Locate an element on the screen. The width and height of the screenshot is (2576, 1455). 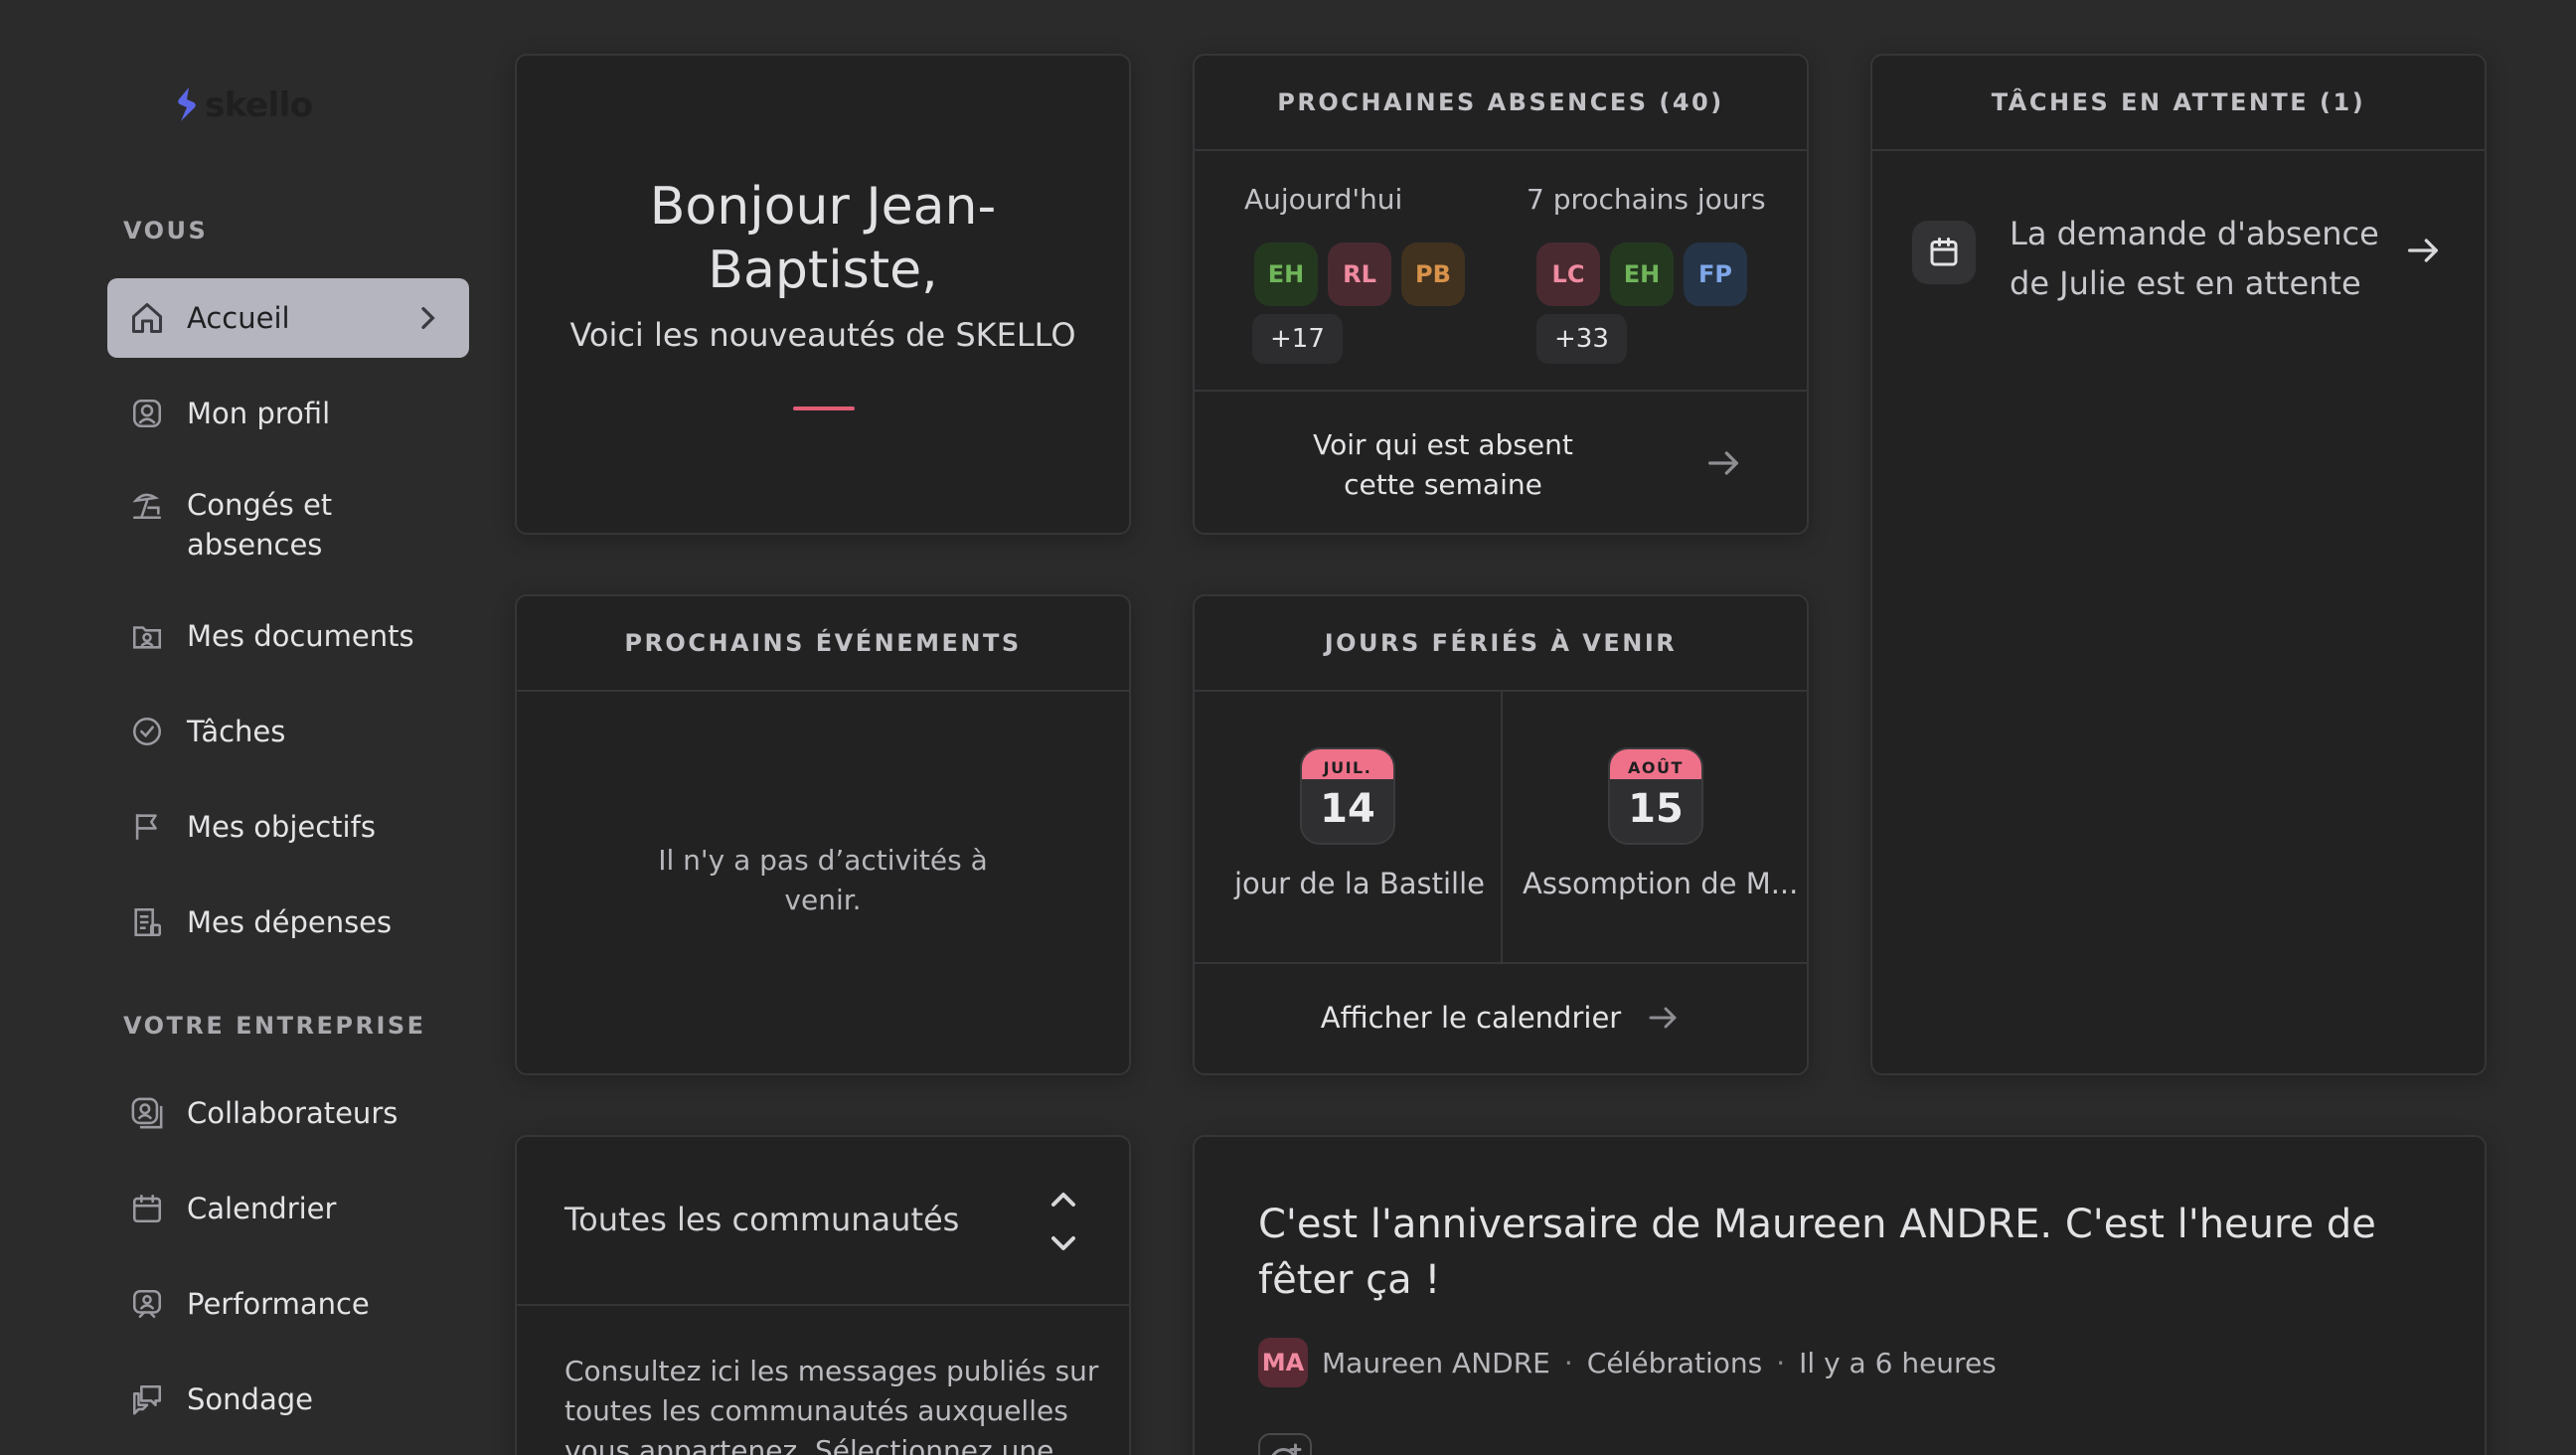
sidebar-item-mes-objectifs: Mes objectifs is located at coordinates (288, 827).